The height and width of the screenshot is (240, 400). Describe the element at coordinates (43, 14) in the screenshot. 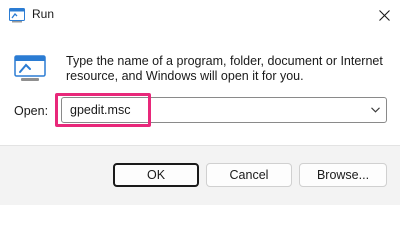

I see `window-title: Run` at that location.